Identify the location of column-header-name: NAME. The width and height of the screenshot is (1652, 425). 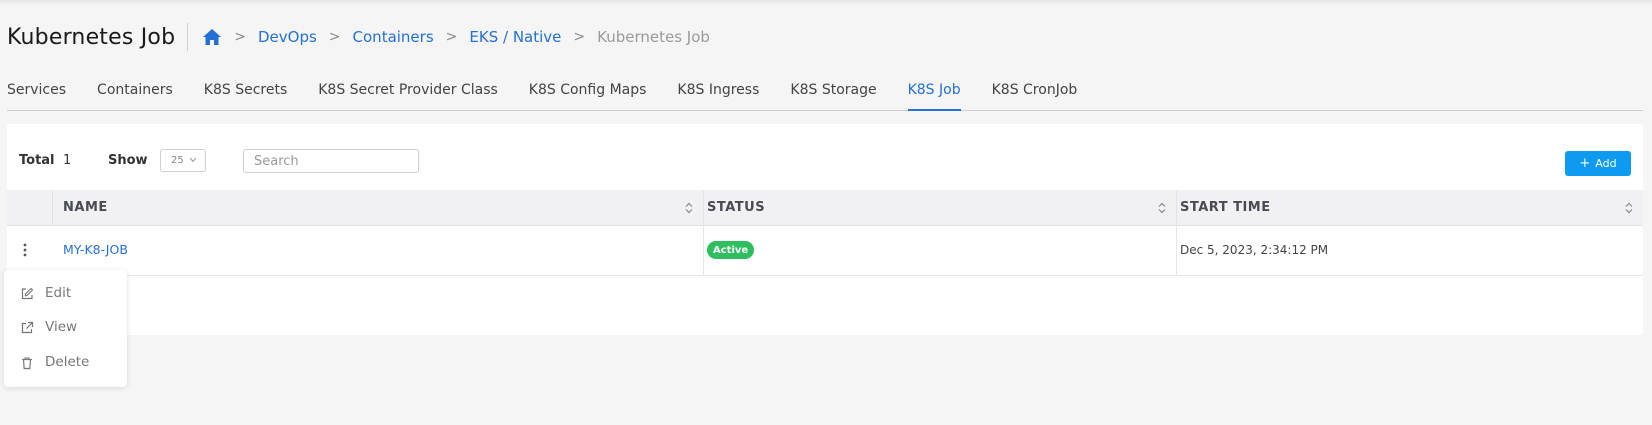
(383, 207).